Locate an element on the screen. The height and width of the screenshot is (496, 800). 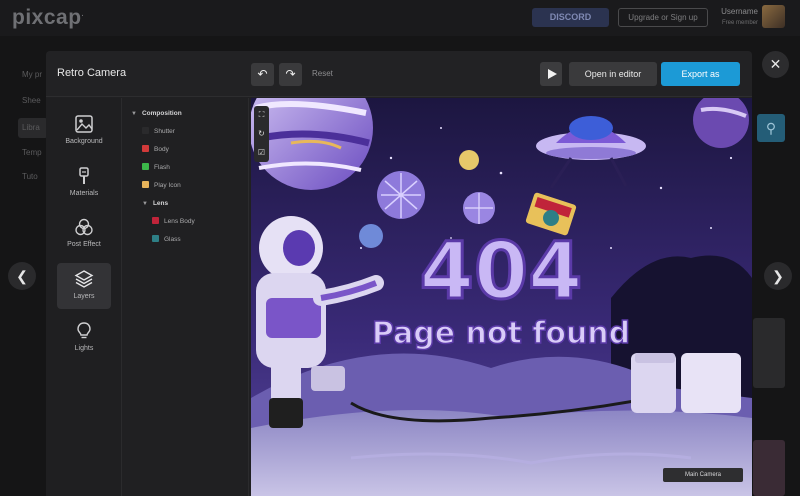
layer-group-composition: ▼ Composition is located at coordinates (156, 114).